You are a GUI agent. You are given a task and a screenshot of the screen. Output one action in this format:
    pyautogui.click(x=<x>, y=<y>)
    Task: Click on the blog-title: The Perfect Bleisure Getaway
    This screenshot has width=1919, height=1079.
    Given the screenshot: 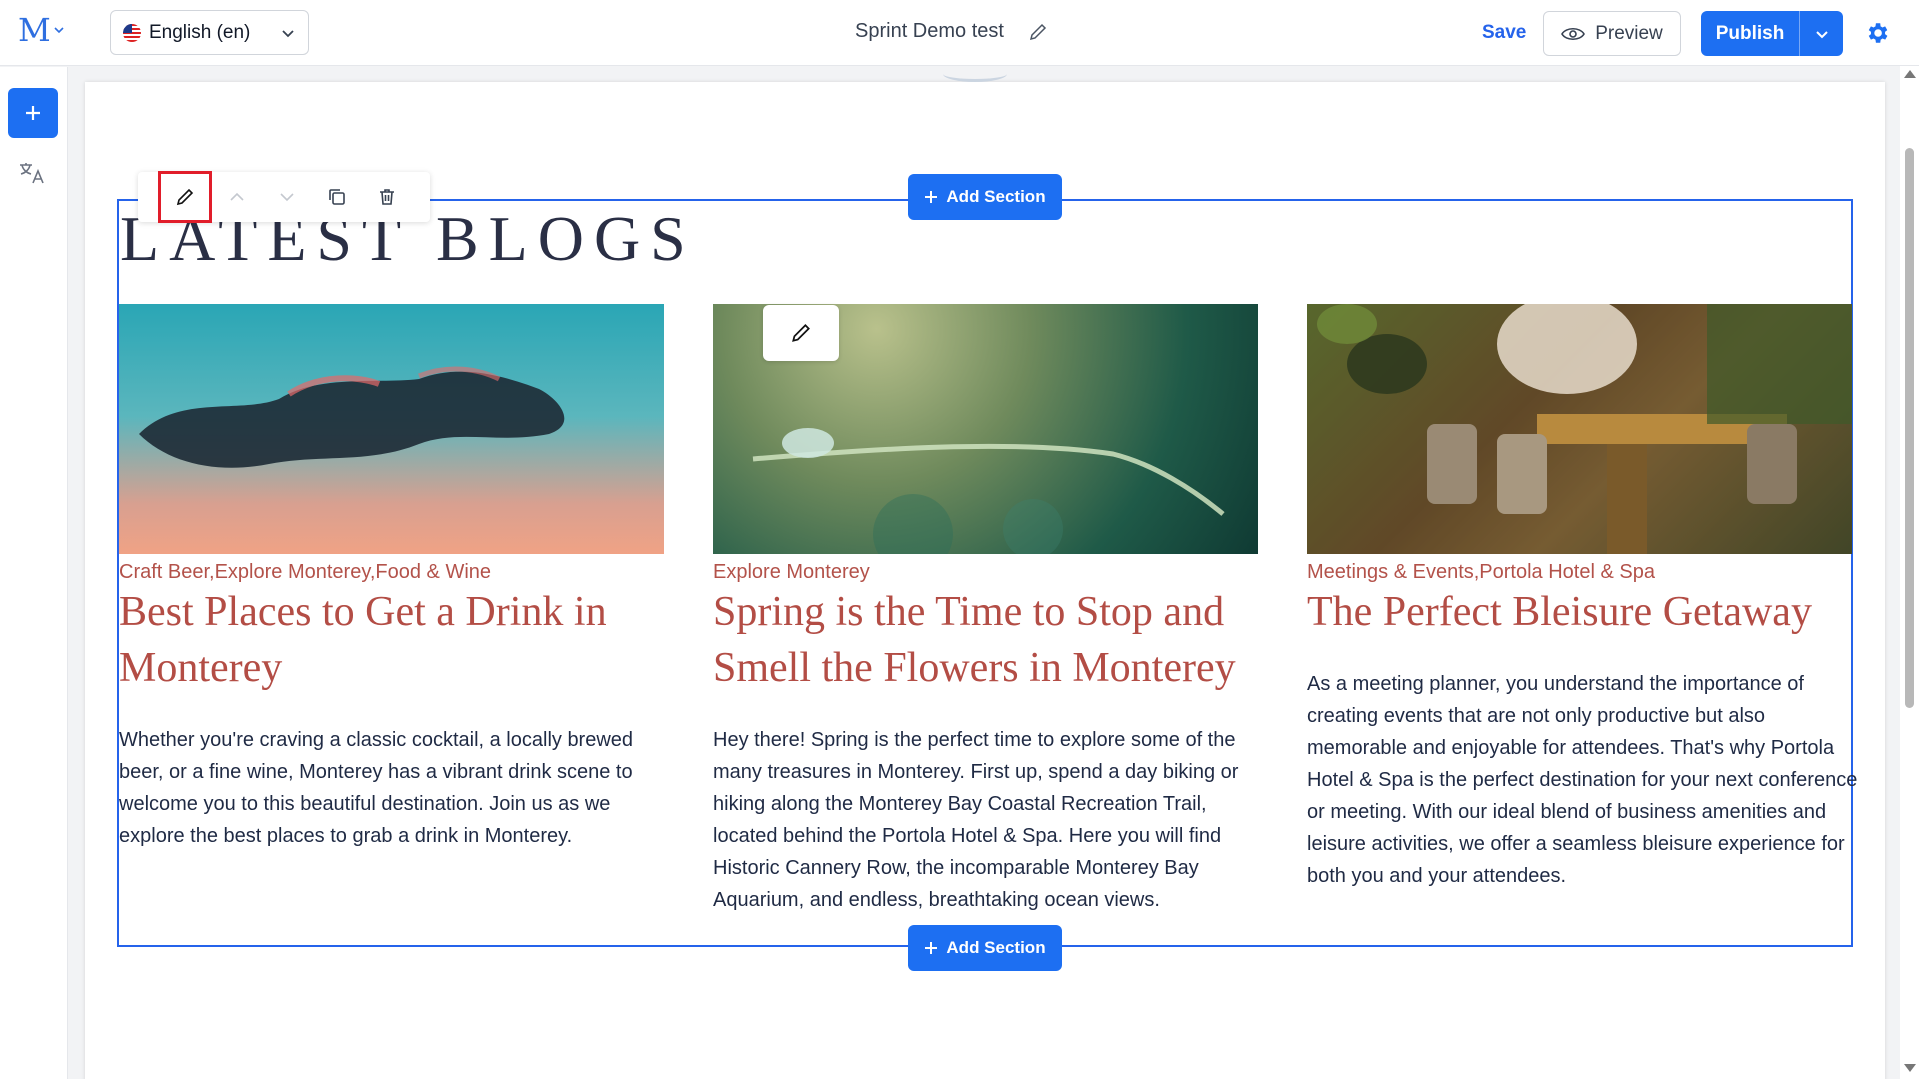 What is the action you would take?
    pyautogui.click(x=1579, y=612)
    